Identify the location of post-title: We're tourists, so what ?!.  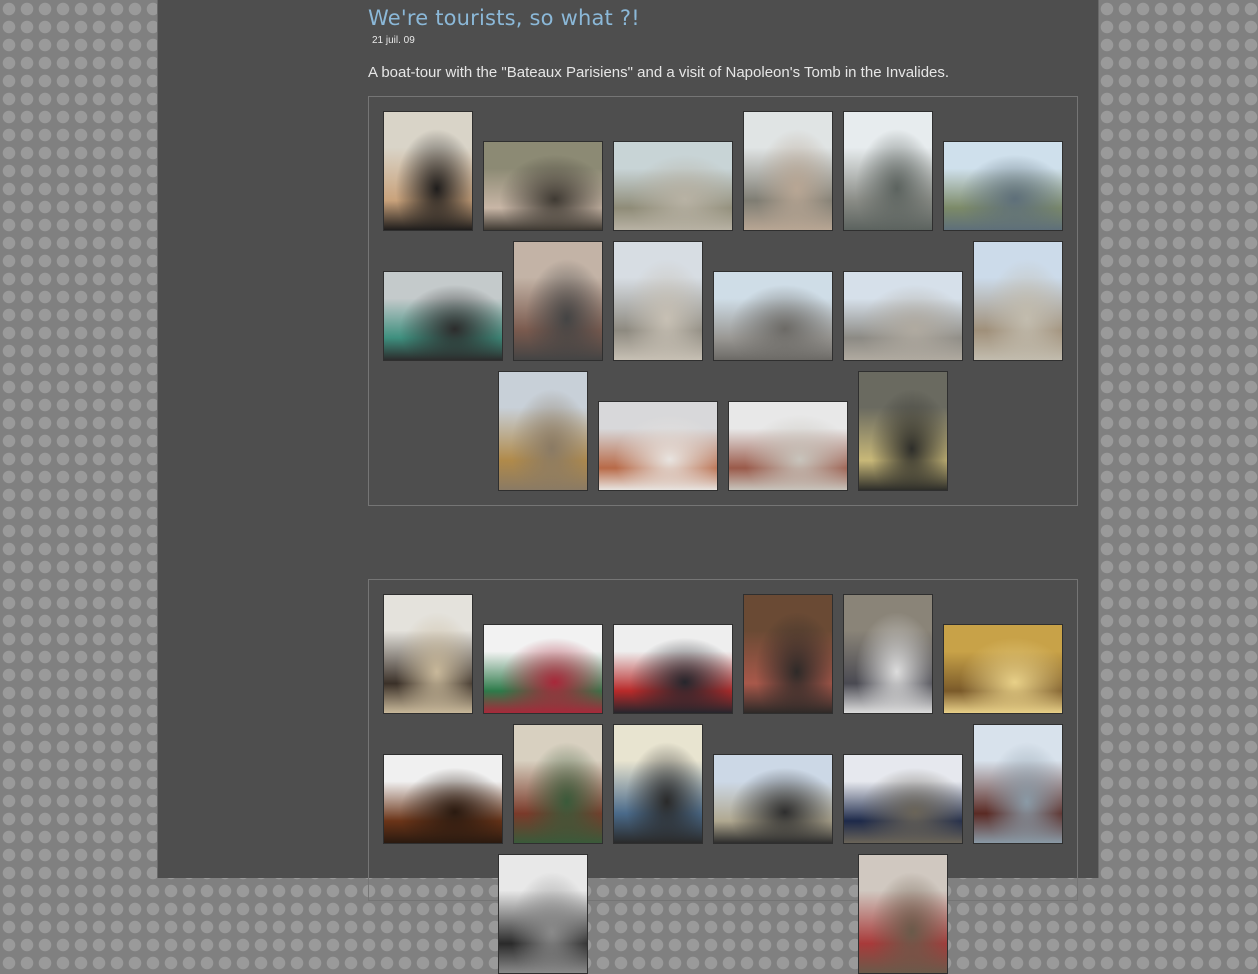
(504, 18).